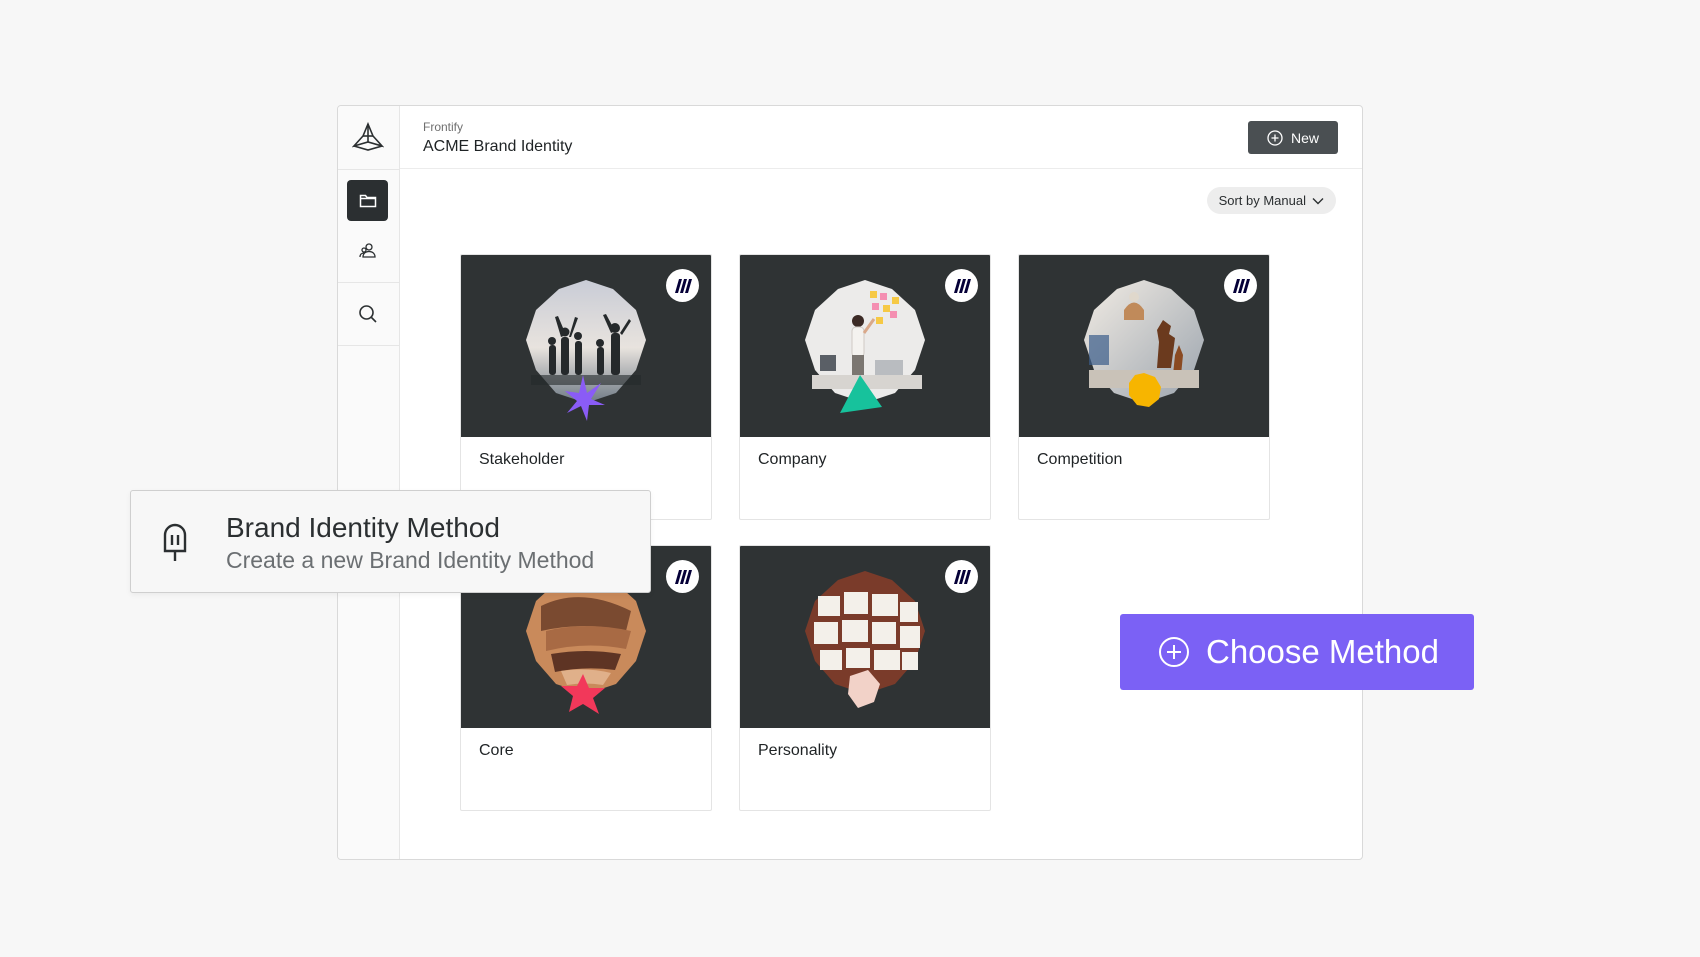 The image size is (1700, 957). Describe the element at coordinates (1304, 137) in the screenshot. I see `new-button-label: New` at that location.